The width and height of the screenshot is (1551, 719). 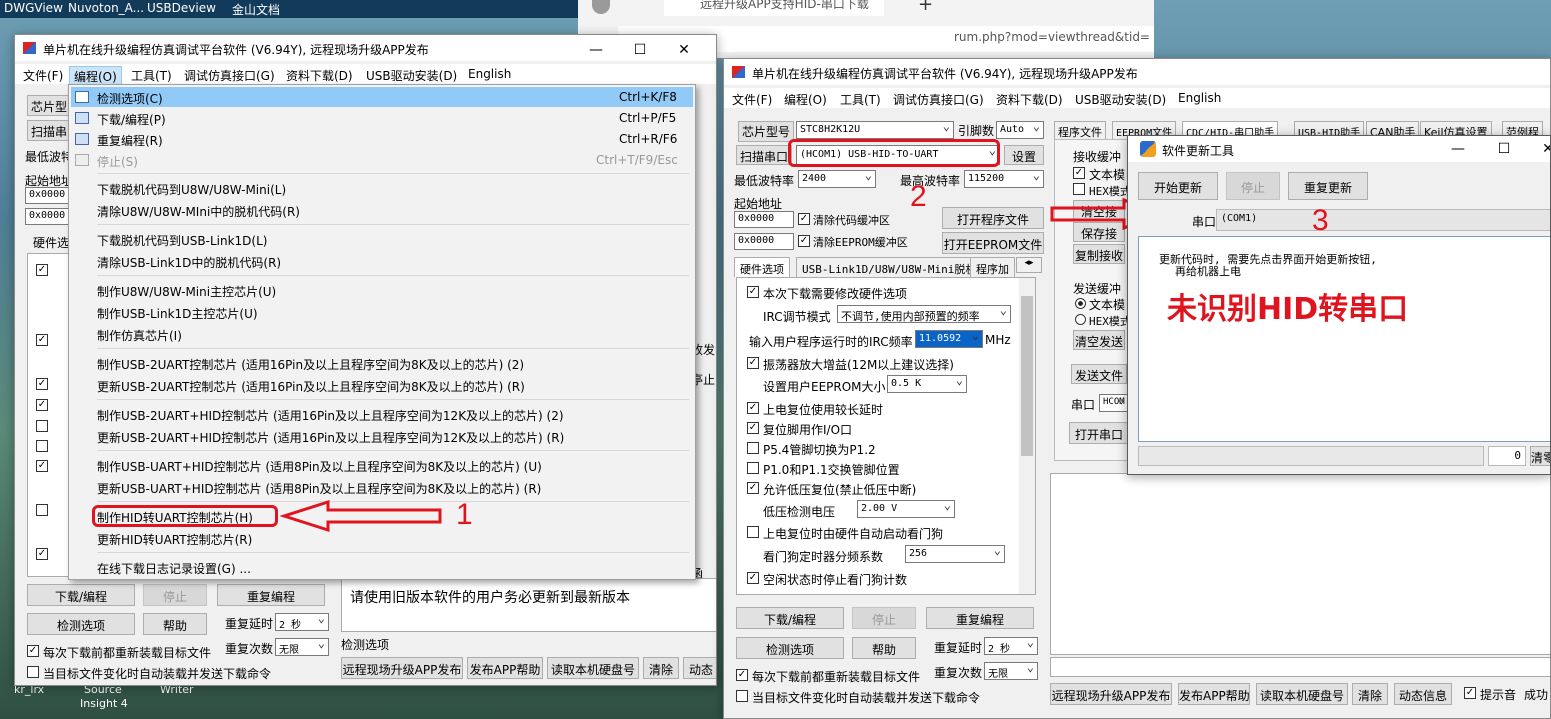 I want to click on taskbar-item: DWGView, so click(x=33, y=8).